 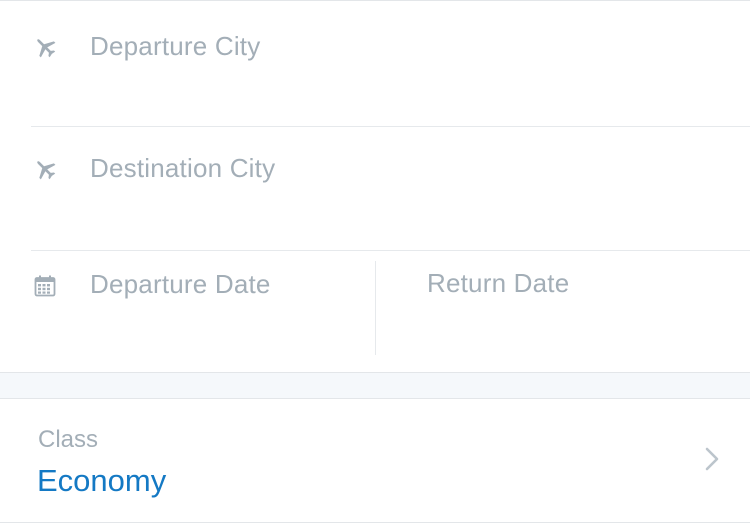 I want to click on calendar-icon, so click(x=45, y=286).